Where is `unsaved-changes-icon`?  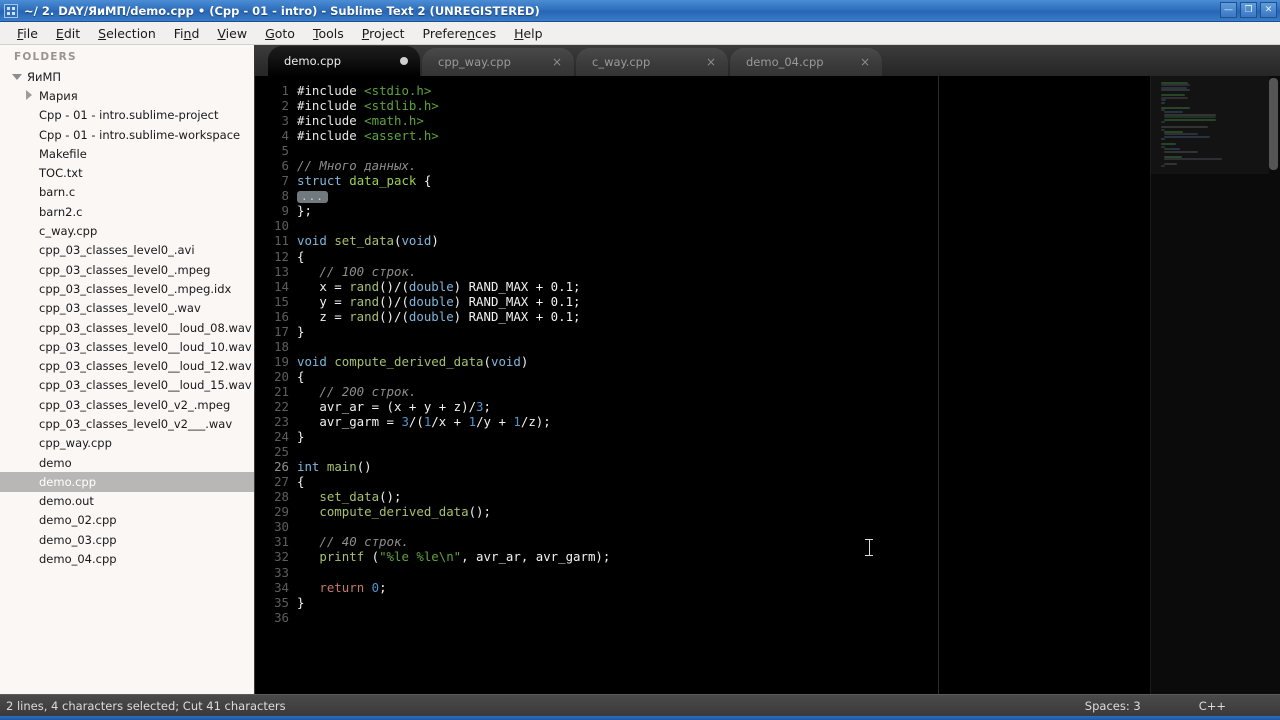
unsaved-changes-icon is located at coordinates (404, 61).